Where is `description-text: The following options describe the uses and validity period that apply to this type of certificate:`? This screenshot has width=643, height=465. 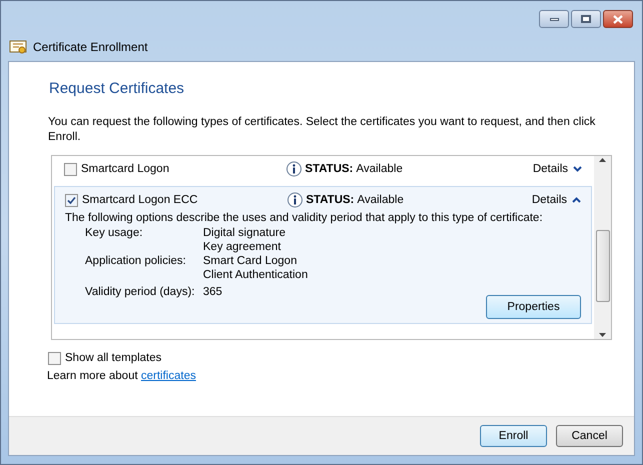 description-text: The following options describe the uses and validity period that apply to this type of certificate: is located at coordinates (304, 218).